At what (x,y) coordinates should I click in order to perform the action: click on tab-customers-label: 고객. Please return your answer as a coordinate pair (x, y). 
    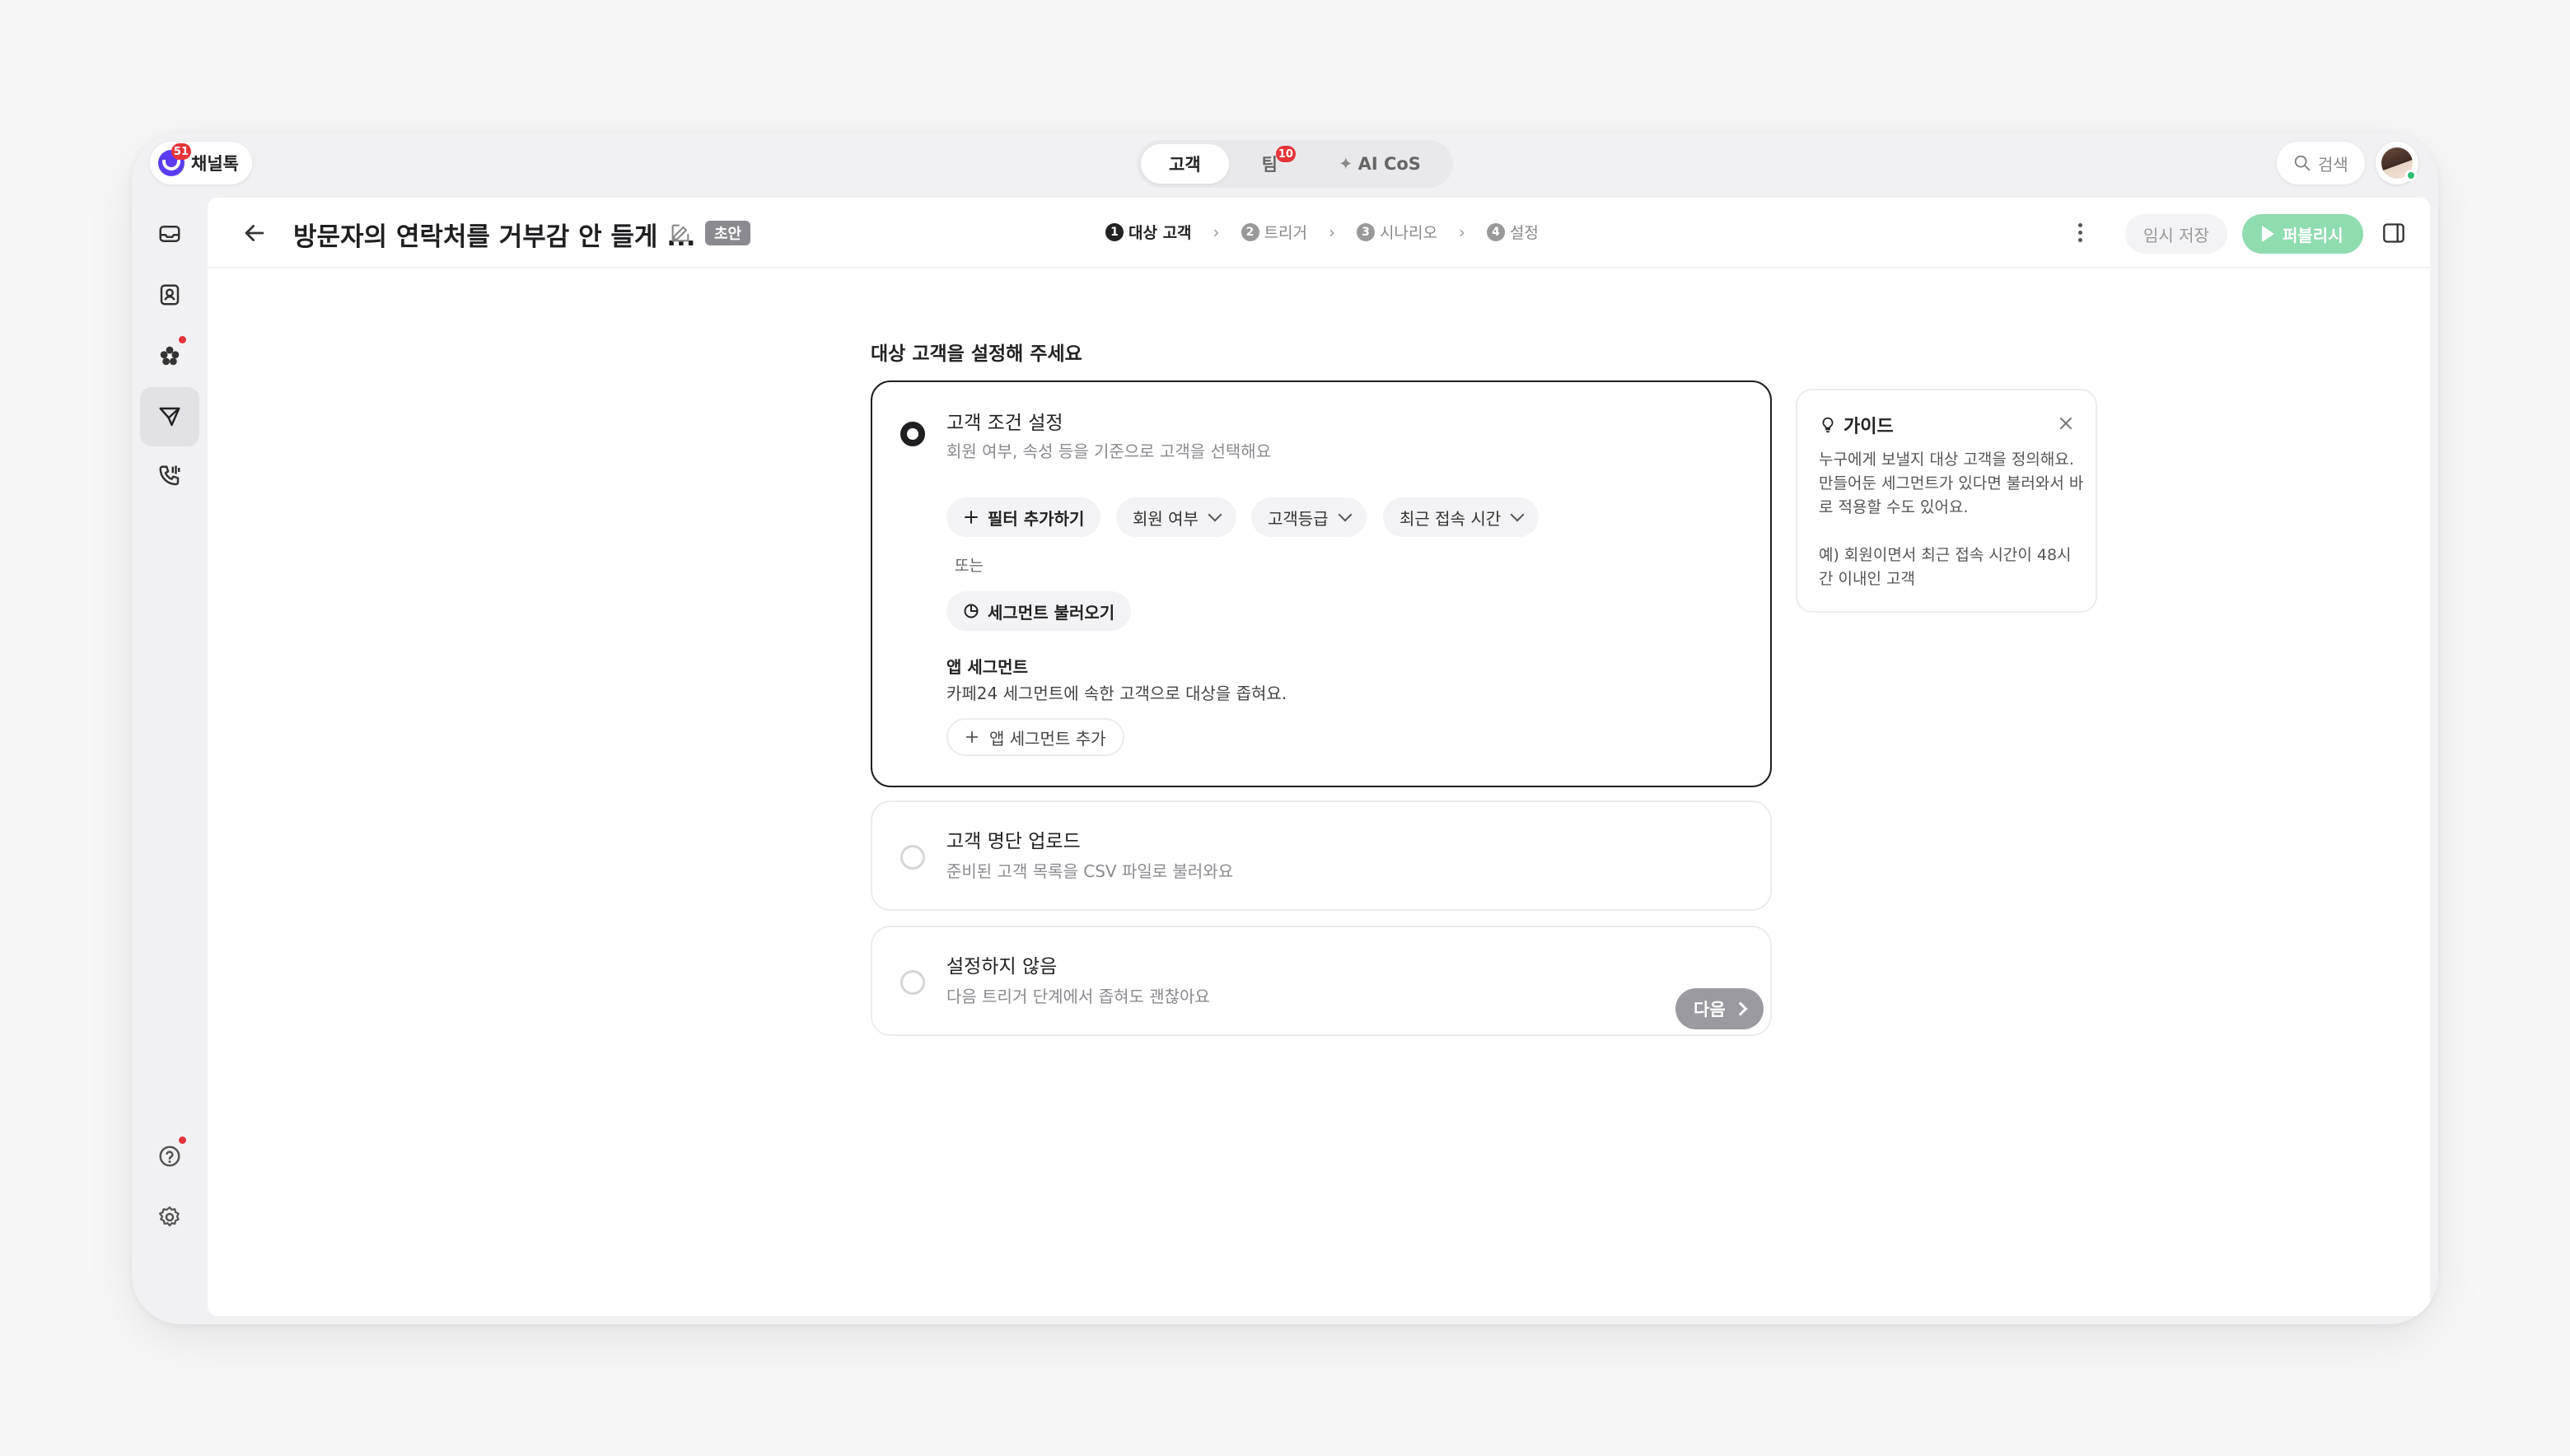
    Looking at the image, I should click on (1185, 165).